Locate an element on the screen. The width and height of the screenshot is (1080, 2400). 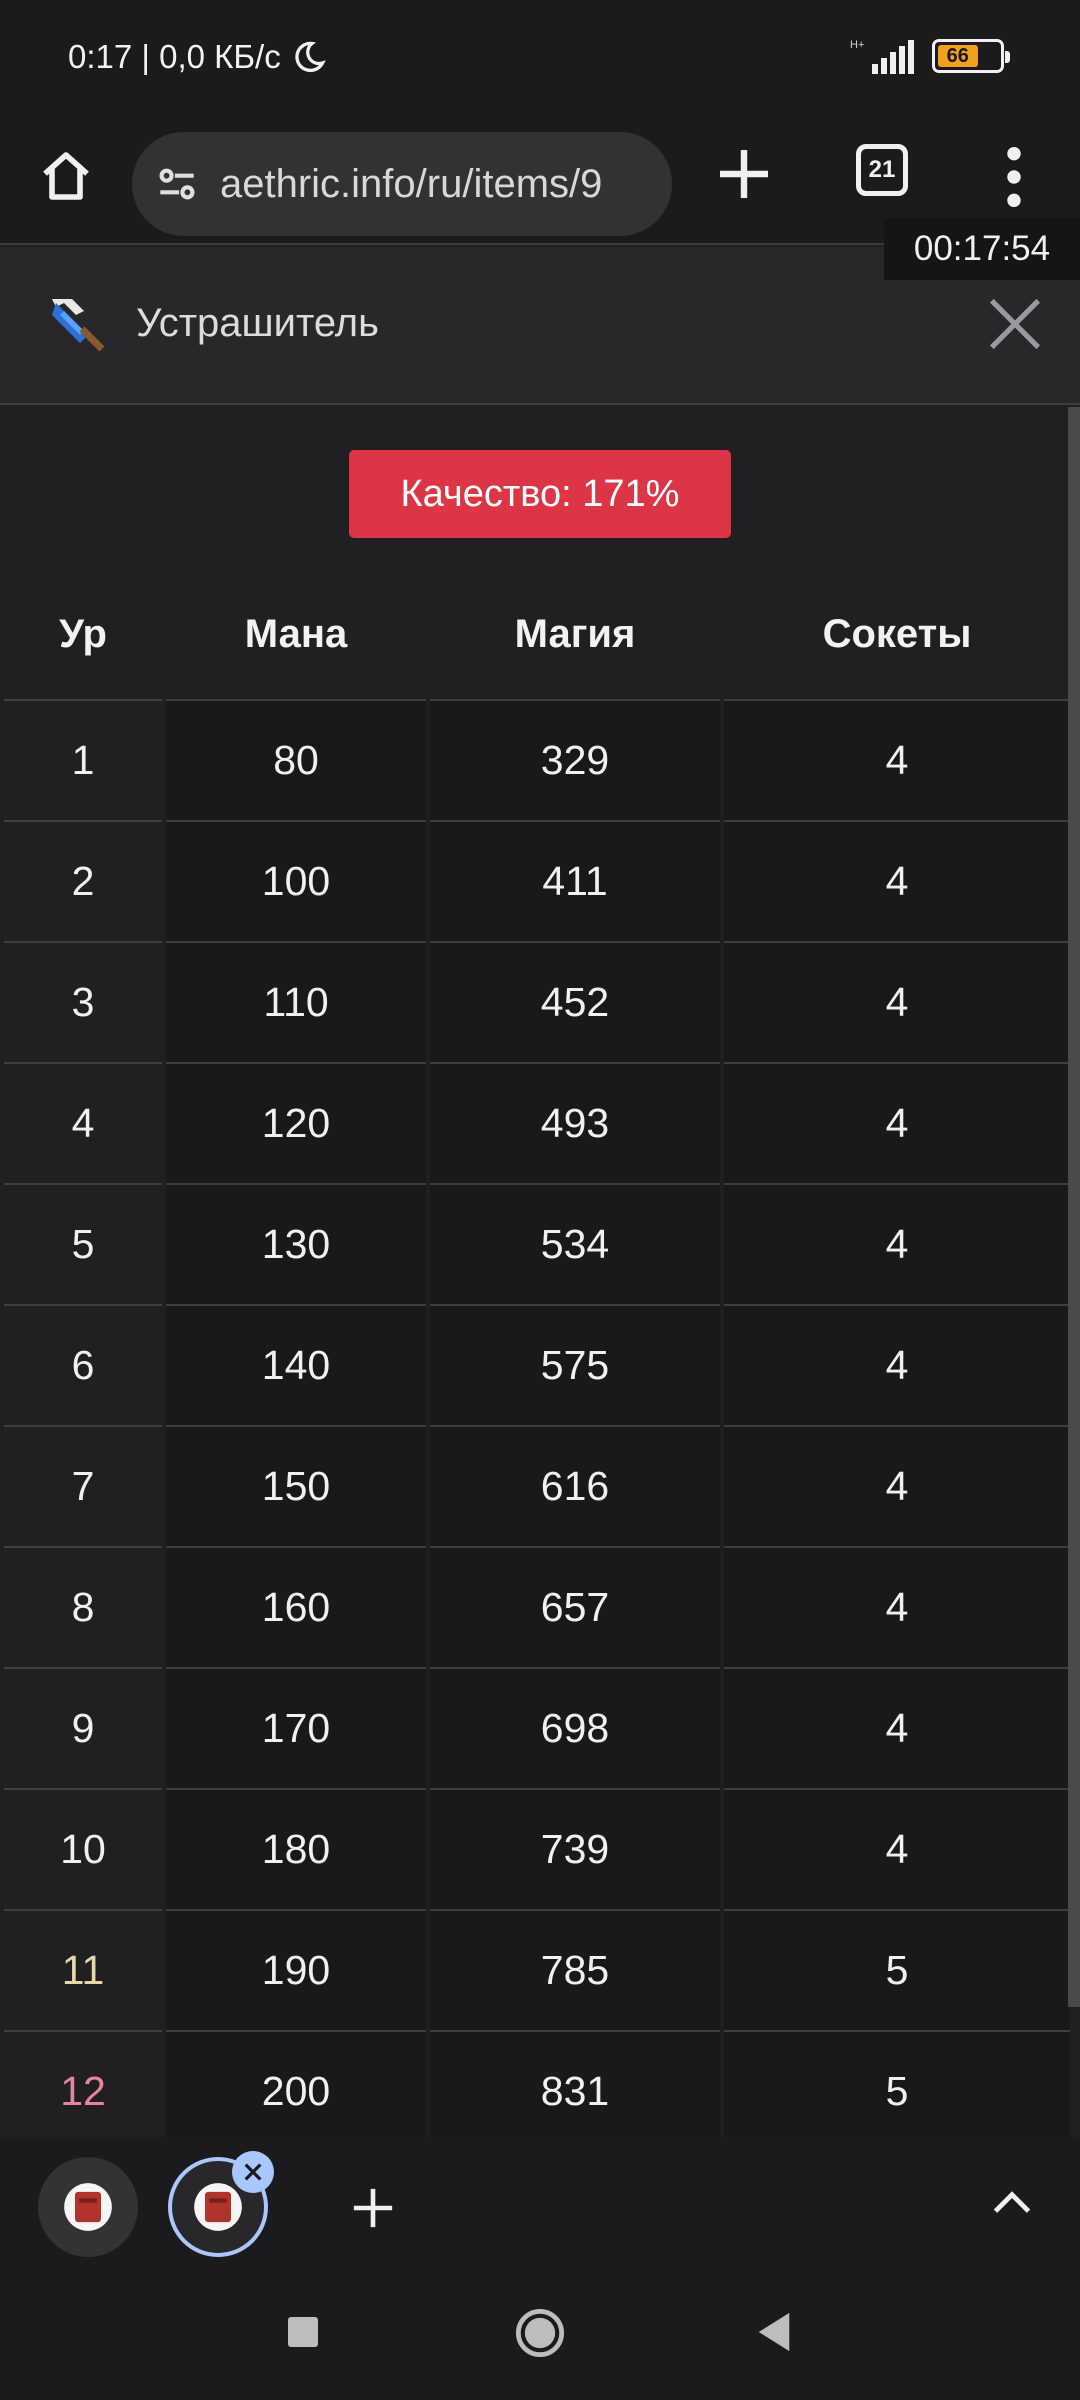
new-tab-plus-icon is located at coordinates (744, 174).